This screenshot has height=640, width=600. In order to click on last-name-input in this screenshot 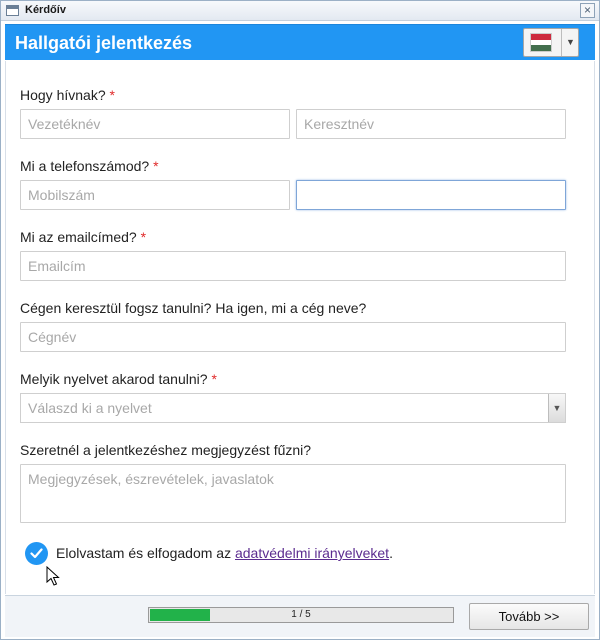, I will do `click(155, 124)`.